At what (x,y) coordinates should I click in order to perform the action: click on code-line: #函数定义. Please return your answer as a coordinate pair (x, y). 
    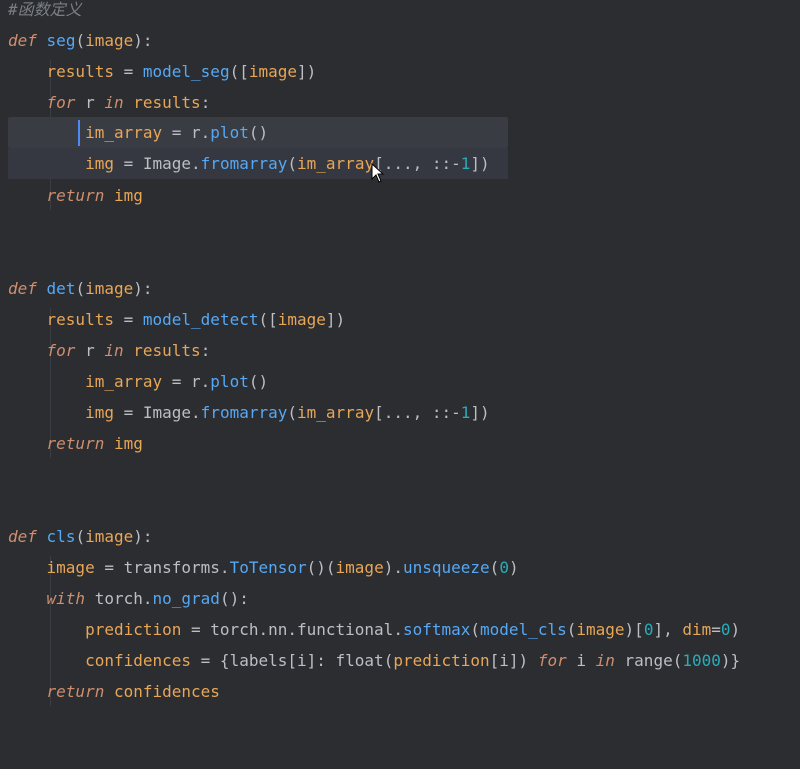
    Looking at the image, I should click on (41, 12).